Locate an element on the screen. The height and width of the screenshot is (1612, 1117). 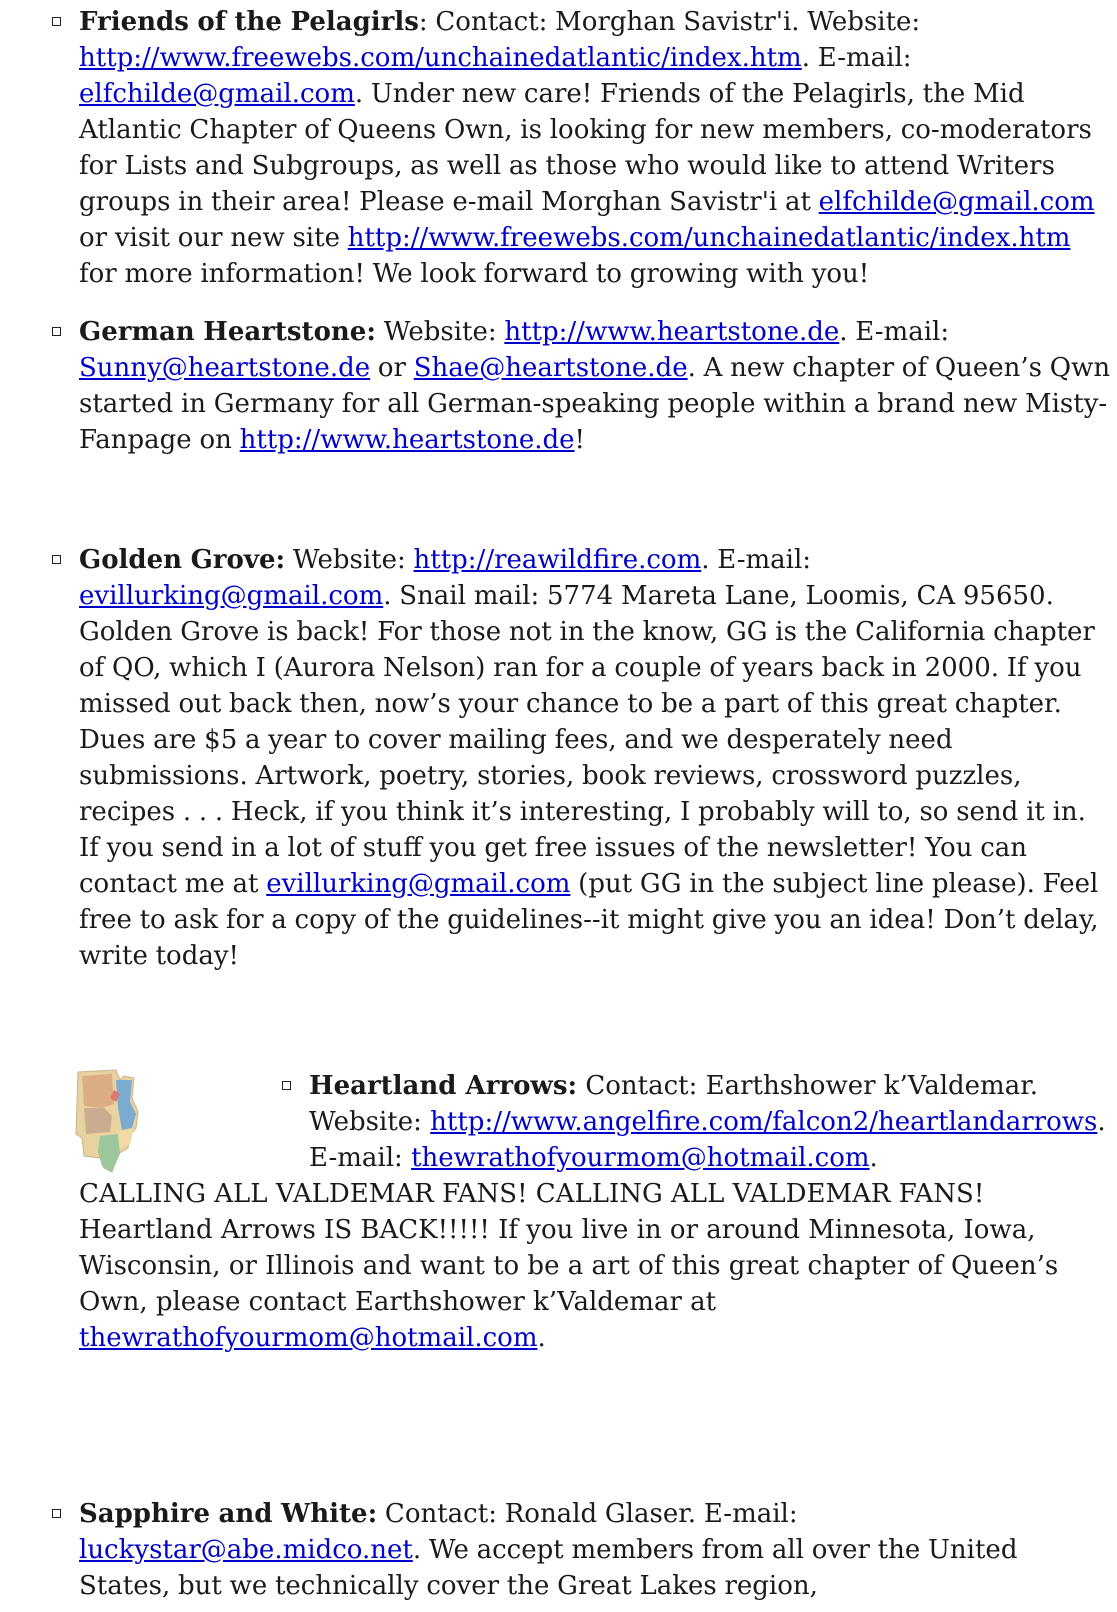
email-link: Sunny@heartstone.de is located at coordinates (224, 368).